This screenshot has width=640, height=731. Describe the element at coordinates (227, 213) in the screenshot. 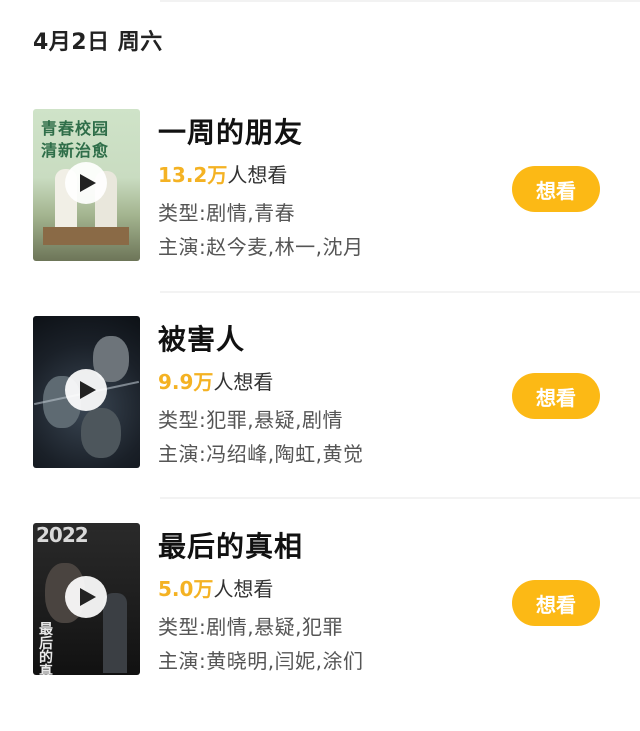

I see `movie-genre: 类型:剧情,青春` at that location.